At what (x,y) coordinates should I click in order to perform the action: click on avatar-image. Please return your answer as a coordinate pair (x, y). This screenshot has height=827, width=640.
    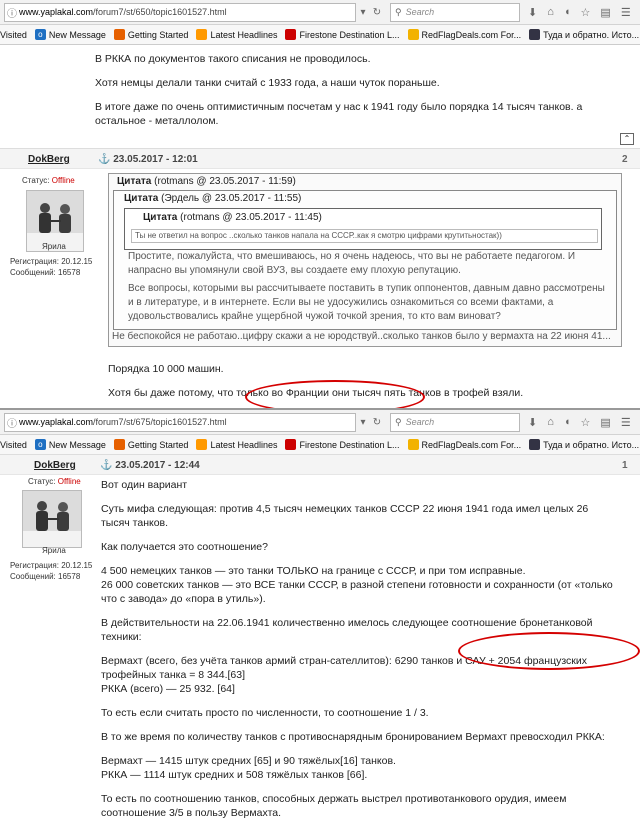
    Looking at the image, I should click on (52, 519).